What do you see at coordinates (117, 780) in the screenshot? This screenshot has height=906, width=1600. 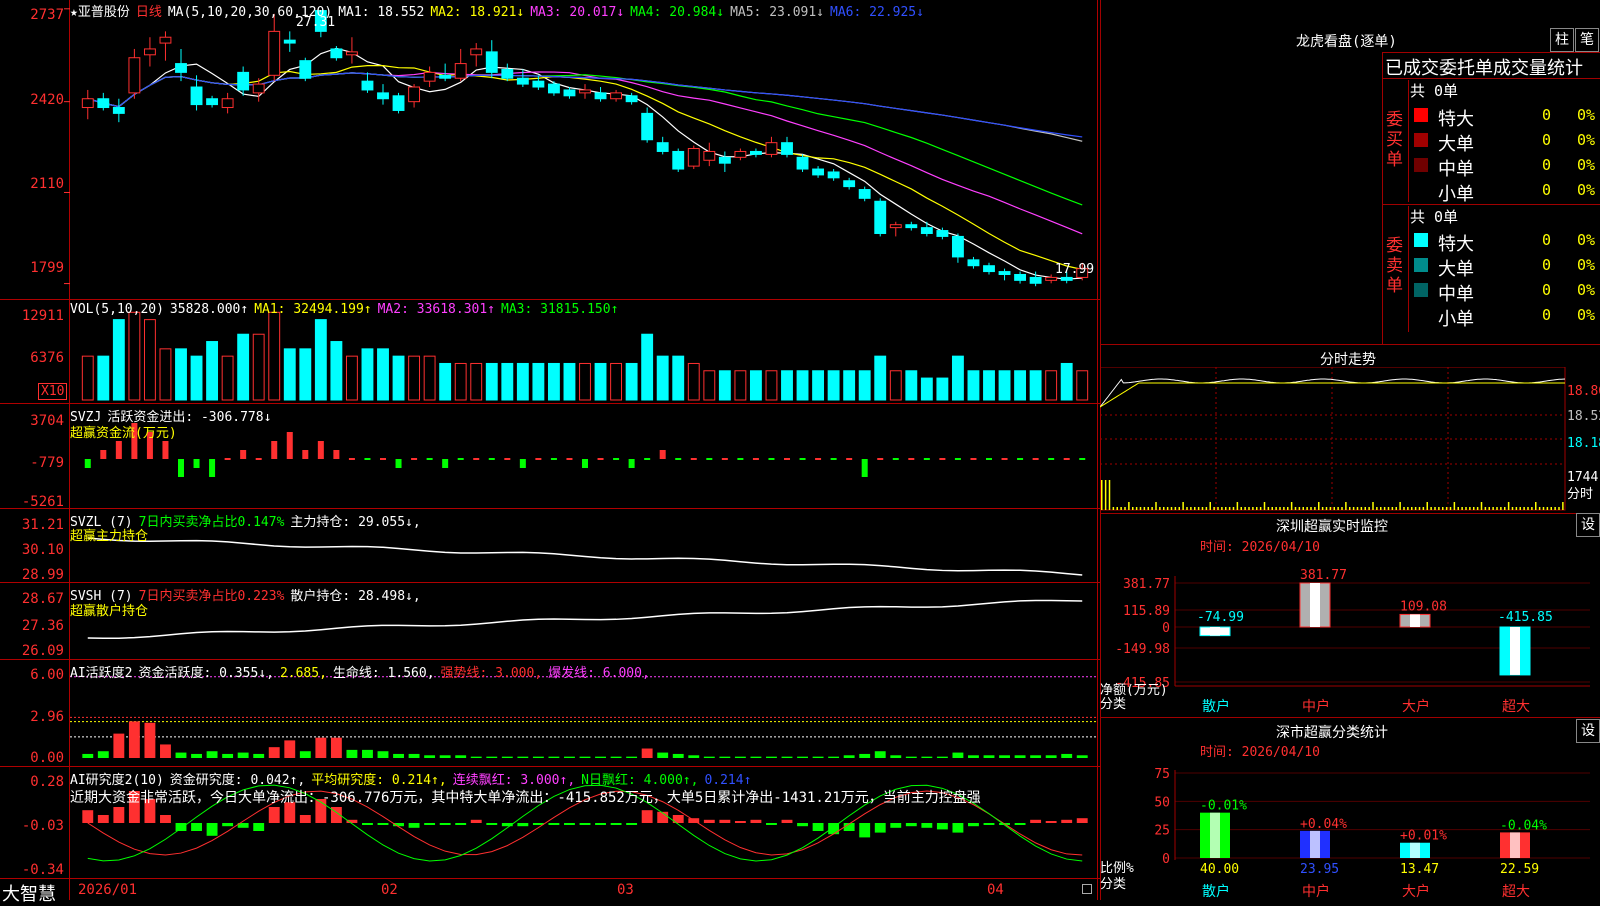 I see `ai-research-label: AI研究度2(10)` at bounding box center [117, 780].